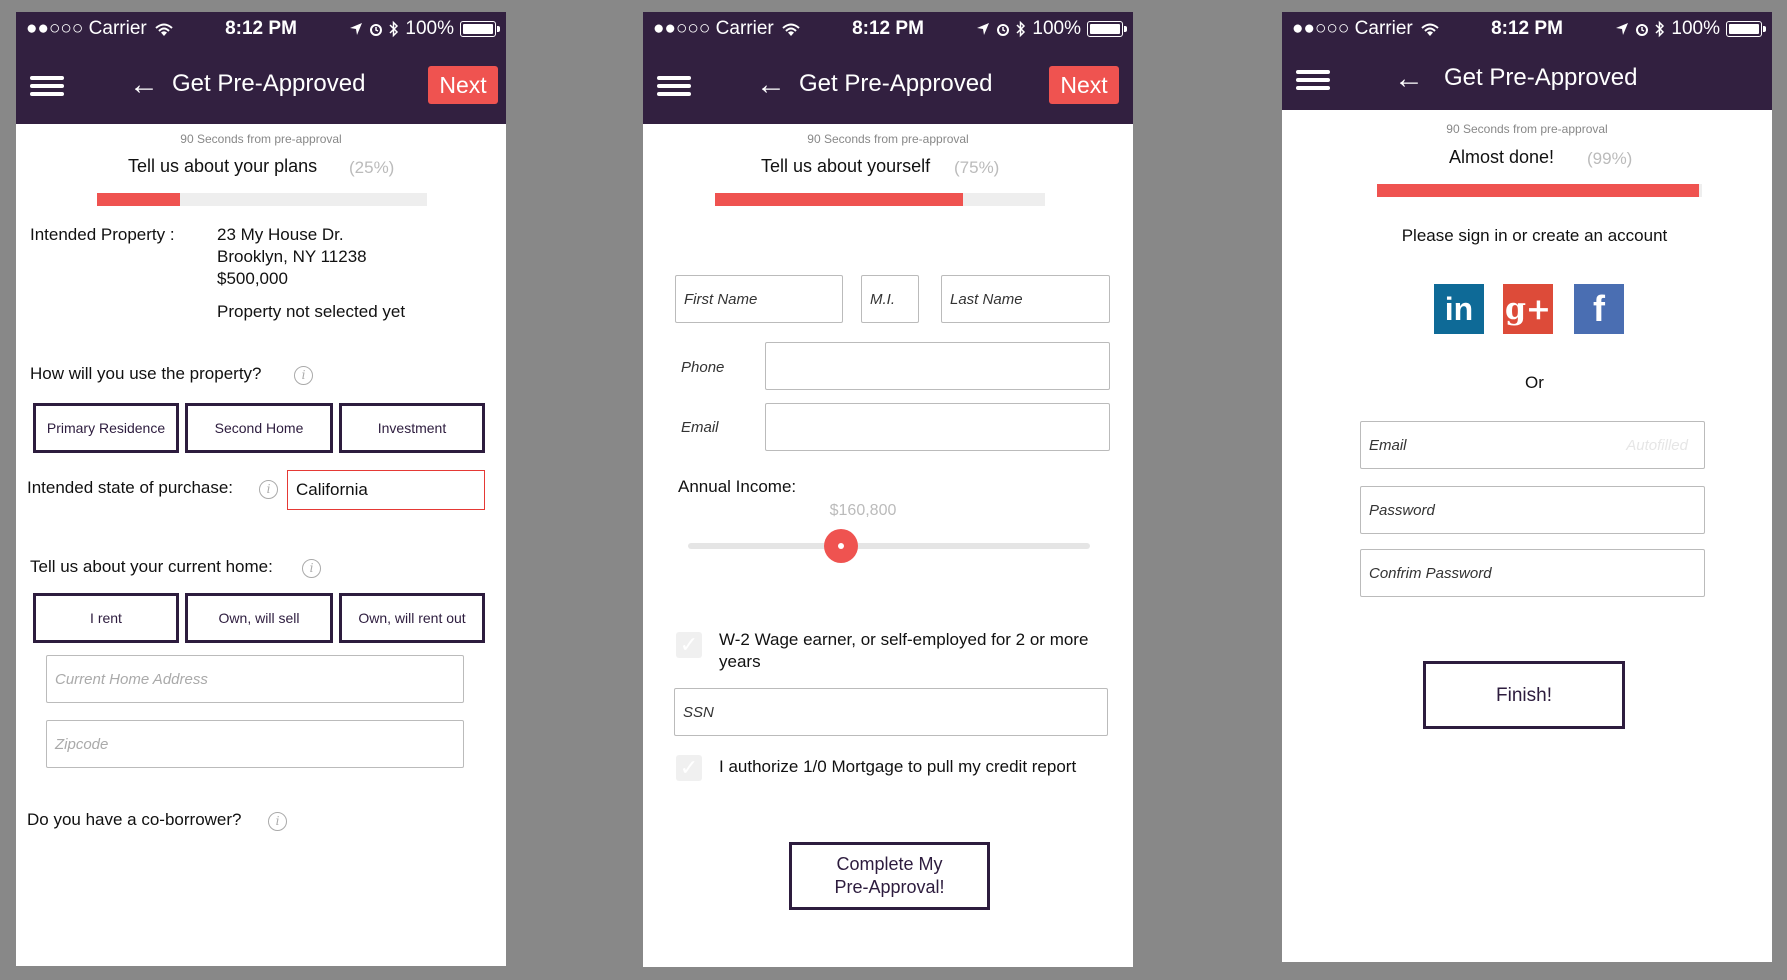 This screenshot has height=980, width=1787. I want to click on last-name-input: Last Name, so click(1025, 299).